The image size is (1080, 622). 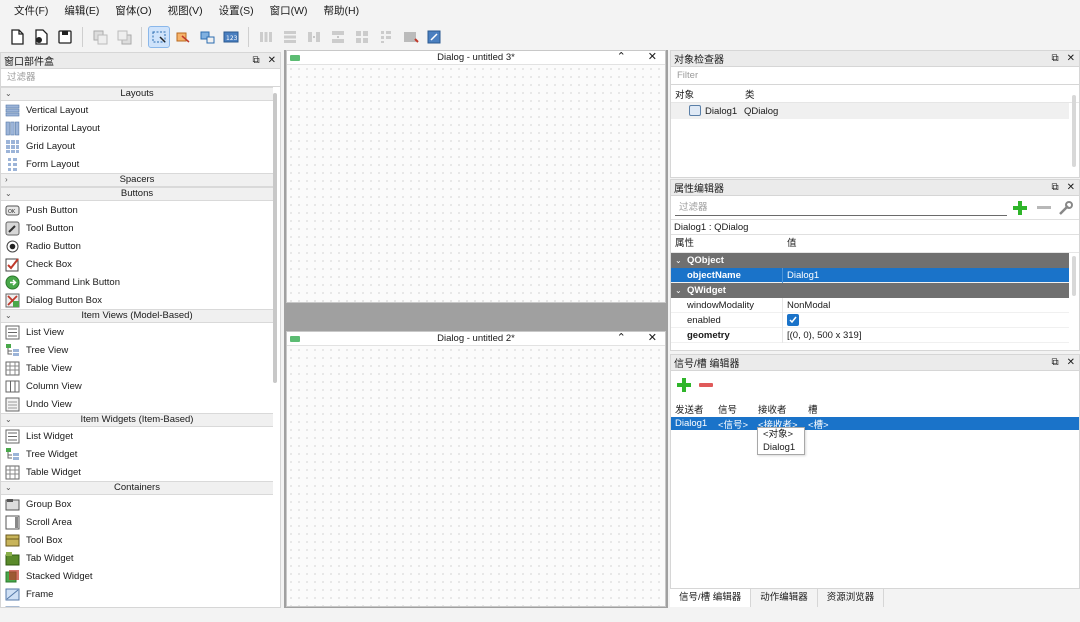 What do you see at coordinates (137, 228) in the screenshot?
I see `widget-item: Tool Button` at bounding box center [137, 228].